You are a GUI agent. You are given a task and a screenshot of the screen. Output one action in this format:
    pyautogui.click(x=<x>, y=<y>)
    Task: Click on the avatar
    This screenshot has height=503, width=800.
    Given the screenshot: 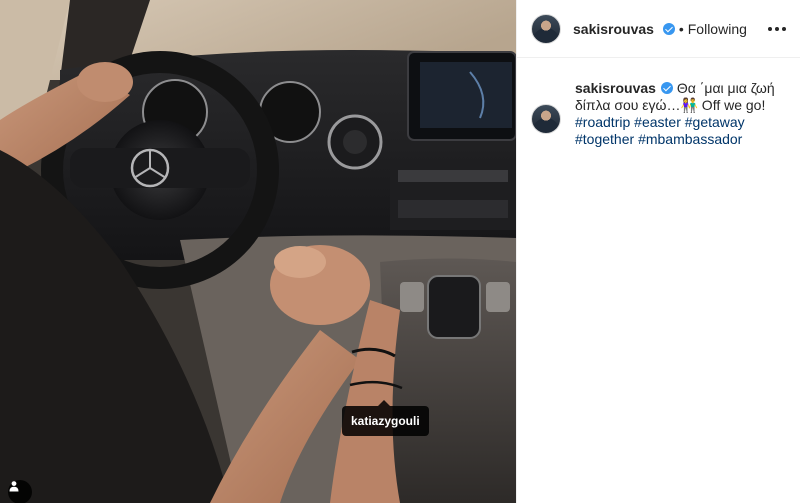 What is the action you would take?
    pyautogui.click(x=546, y=28)
    